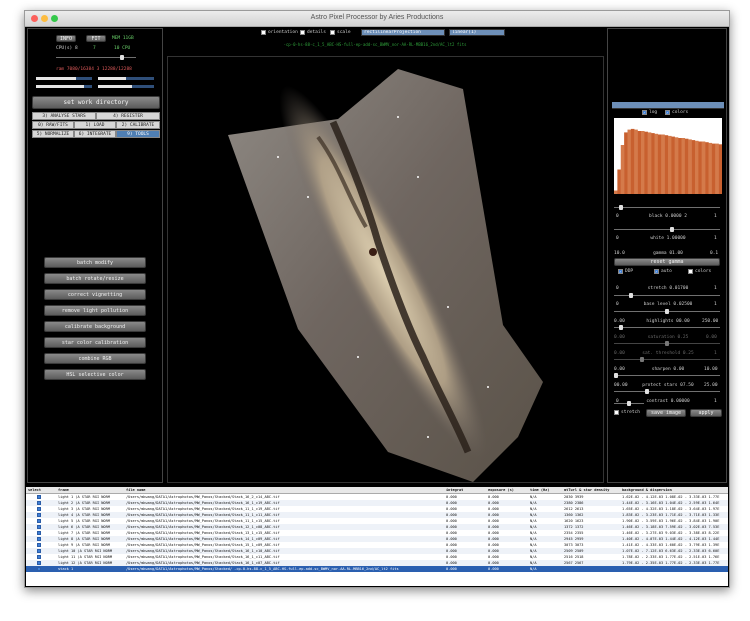  Describe the element at coordinates (653, 112) in the screenshot. I see `log-label: log` at that location.